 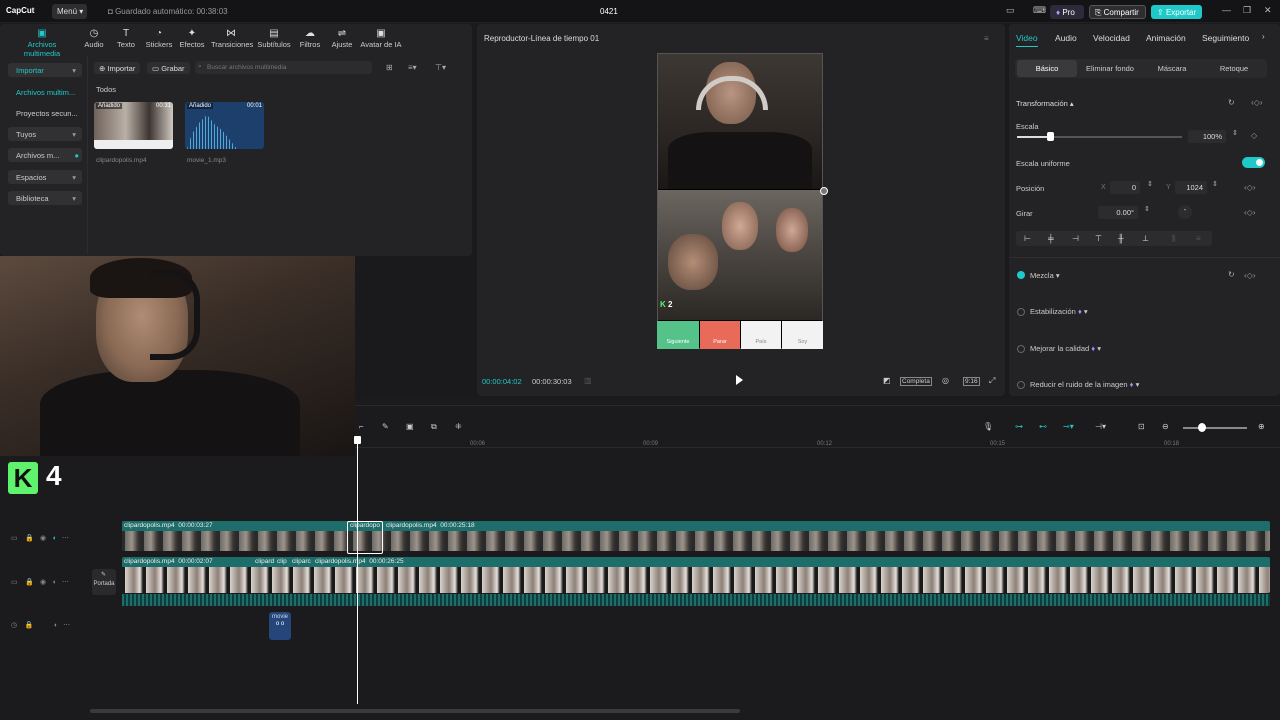 I want to click on tool-effects: ✦ Efectos, so click(x=192, y=38).